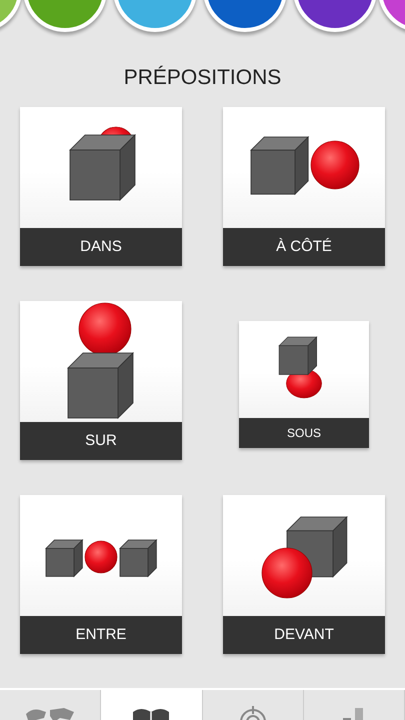 The image size is (405, 720). What do you see at coordinates (101, 186) in the screenshot?
I see `preposition-card: DANS` at bounding box center [101, 186].